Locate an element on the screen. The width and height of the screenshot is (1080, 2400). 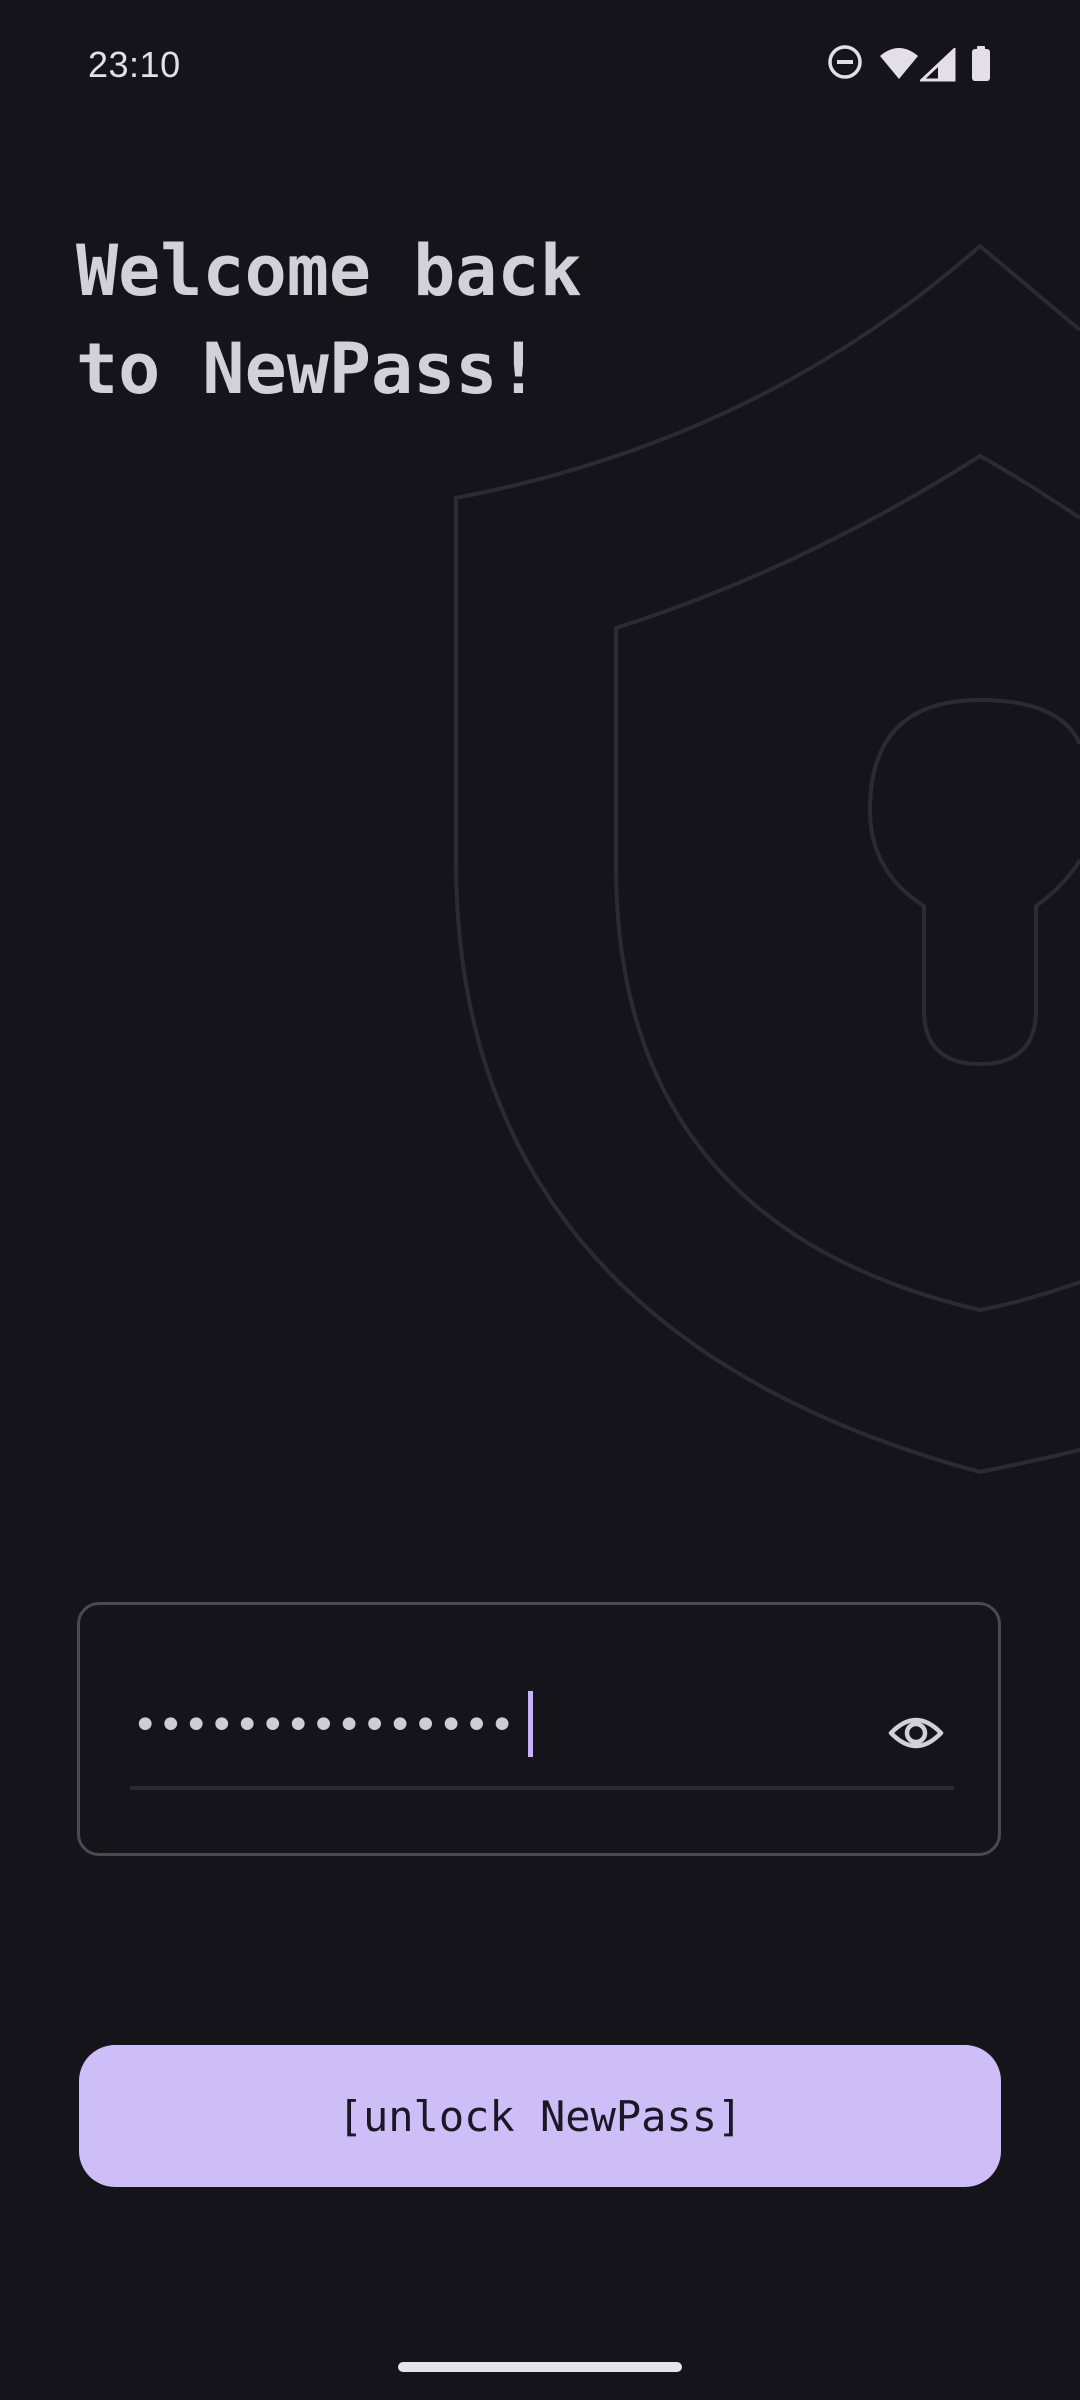
password-input: ••••••••••••••• is located at coordinates (323, 1726).